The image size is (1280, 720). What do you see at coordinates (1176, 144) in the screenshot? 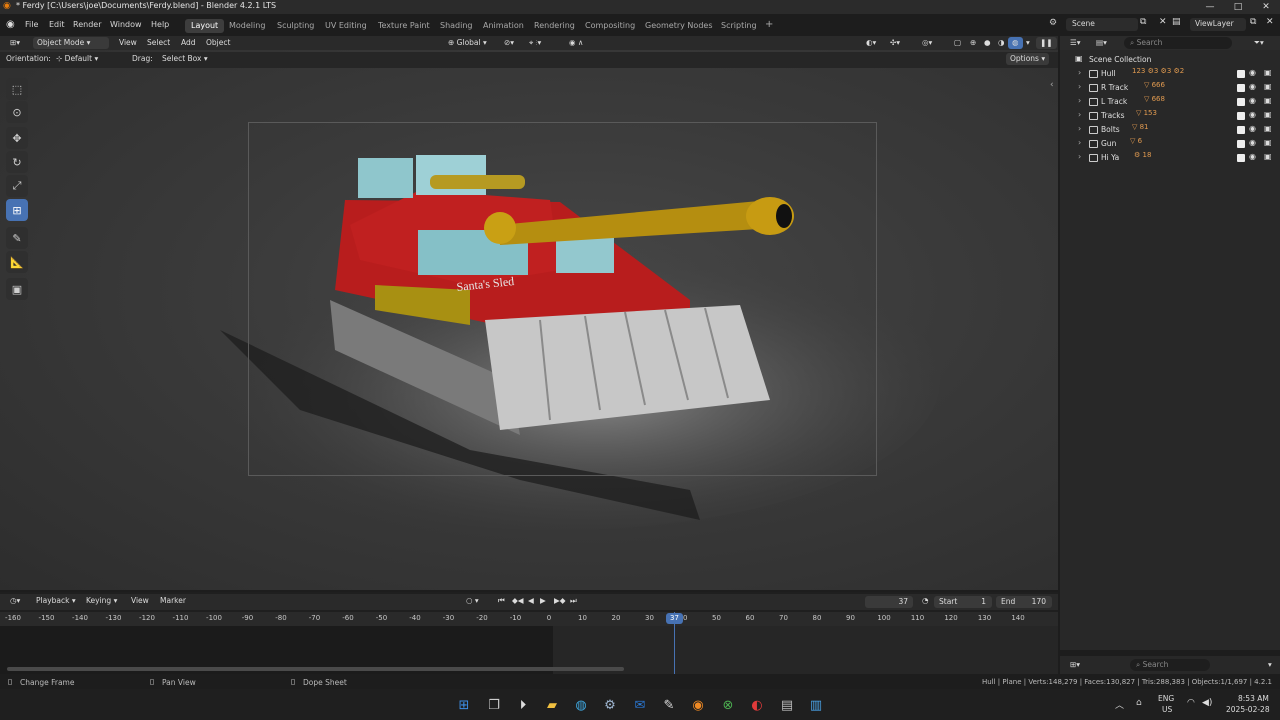
I see `outliner-item-gun: › Gun ▽ 6 ◉ ▣` at bounding box center [1176, 144].